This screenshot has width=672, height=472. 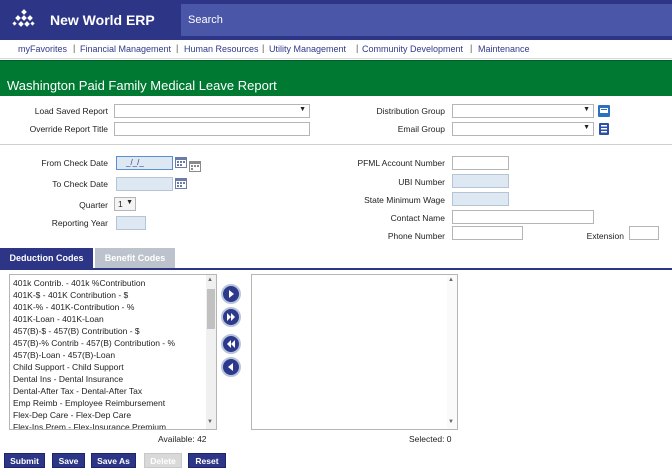 What do you see at coordinates (211, 309) in the screenshot?
I see `scroll-thumb` at bounding box center [211, 309].